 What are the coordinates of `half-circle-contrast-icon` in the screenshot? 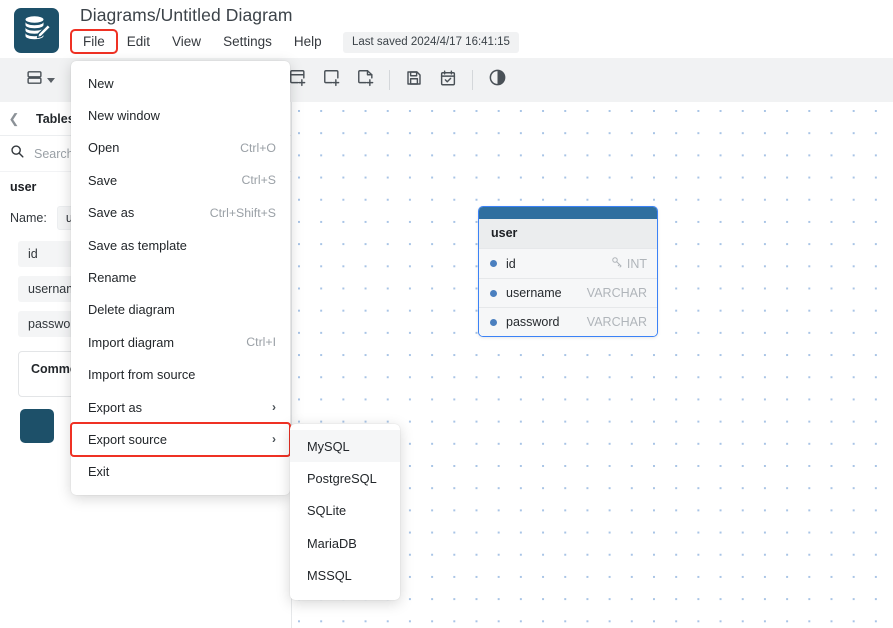 It's located at (497, 80).